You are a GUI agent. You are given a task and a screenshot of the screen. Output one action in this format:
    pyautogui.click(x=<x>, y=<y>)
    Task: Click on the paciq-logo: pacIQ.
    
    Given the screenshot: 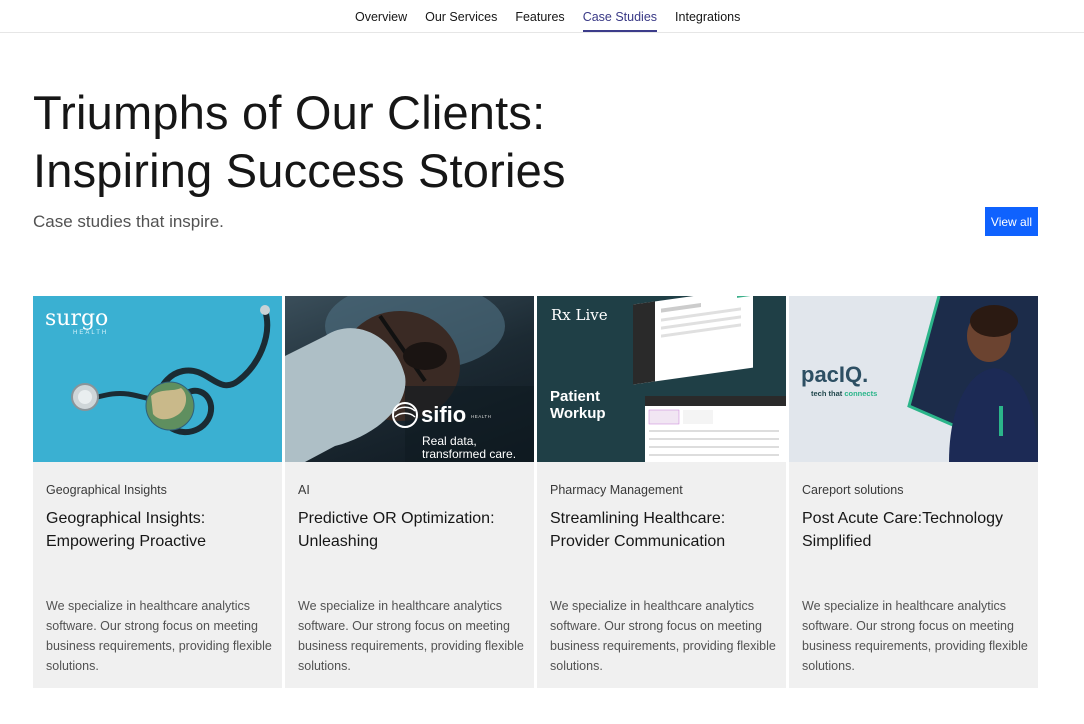 What is the action you would take?
    pyautogui.click(x=835, y=374)
    